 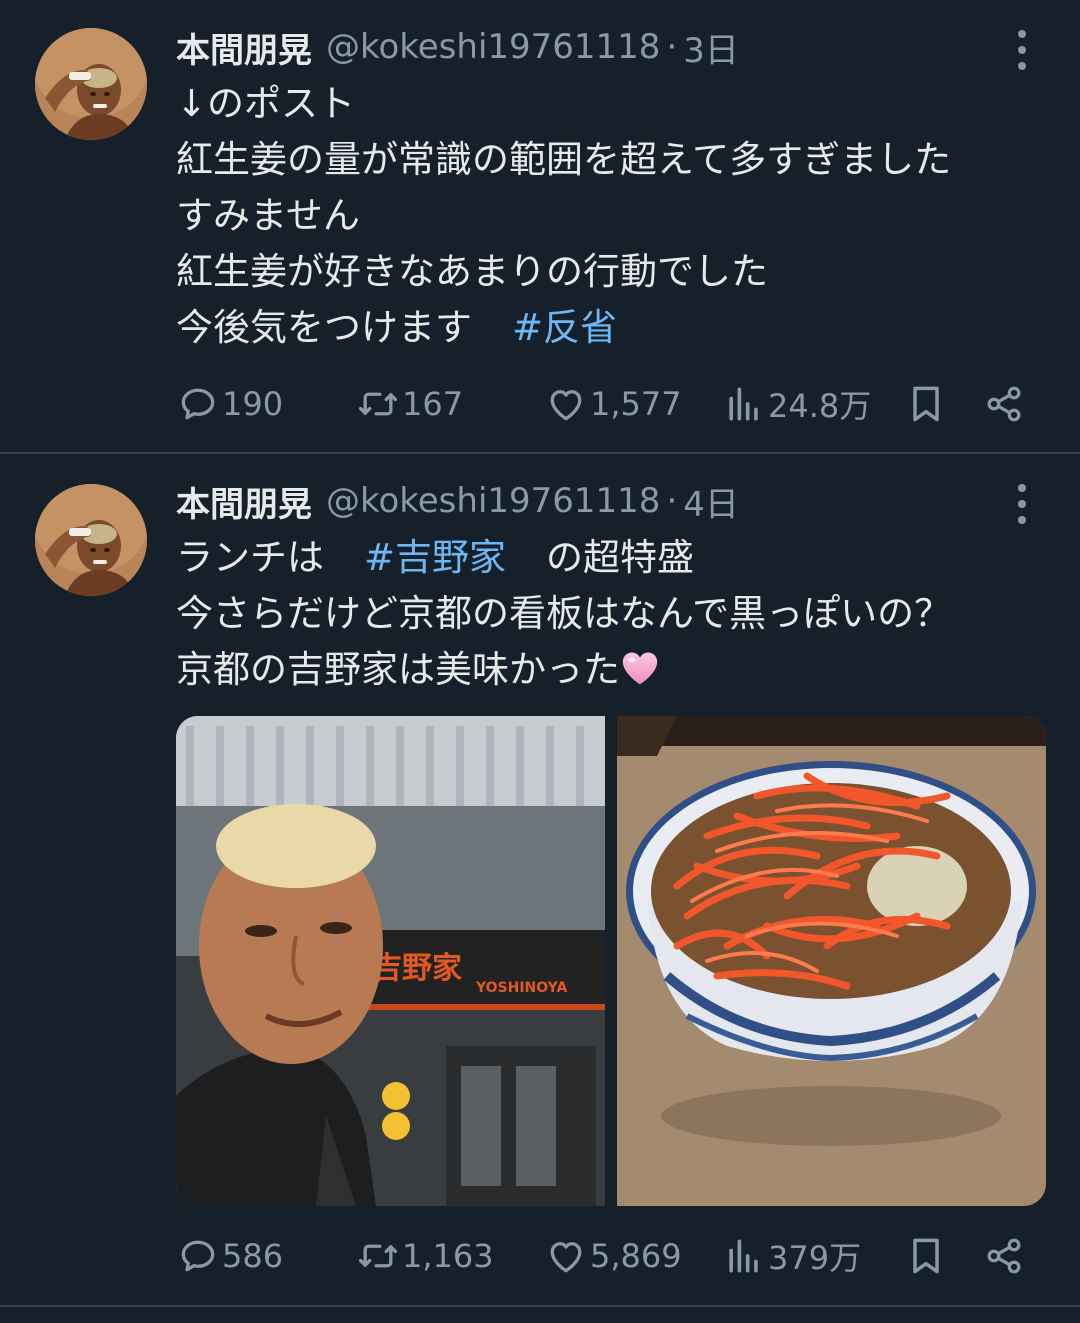 I want to click on tweet-line-text: 京都の吉野家は美味かった, so click(x=398, y=669).